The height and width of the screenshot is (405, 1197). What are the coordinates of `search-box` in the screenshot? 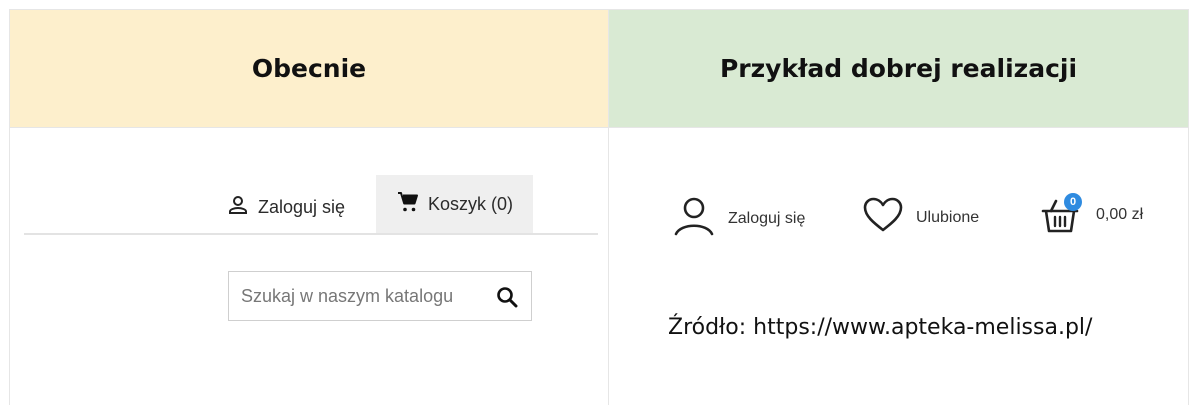 It's located at (380, 296).